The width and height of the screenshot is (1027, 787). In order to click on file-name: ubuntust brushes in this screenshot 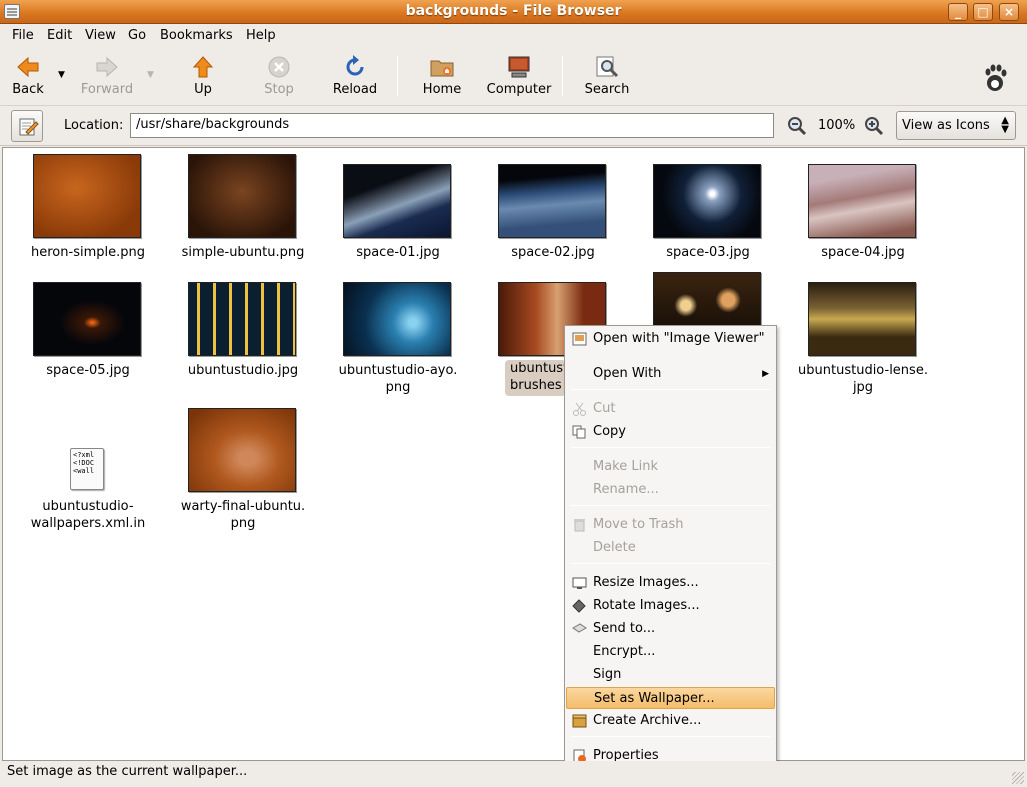, I will do `click(535, 378)`.